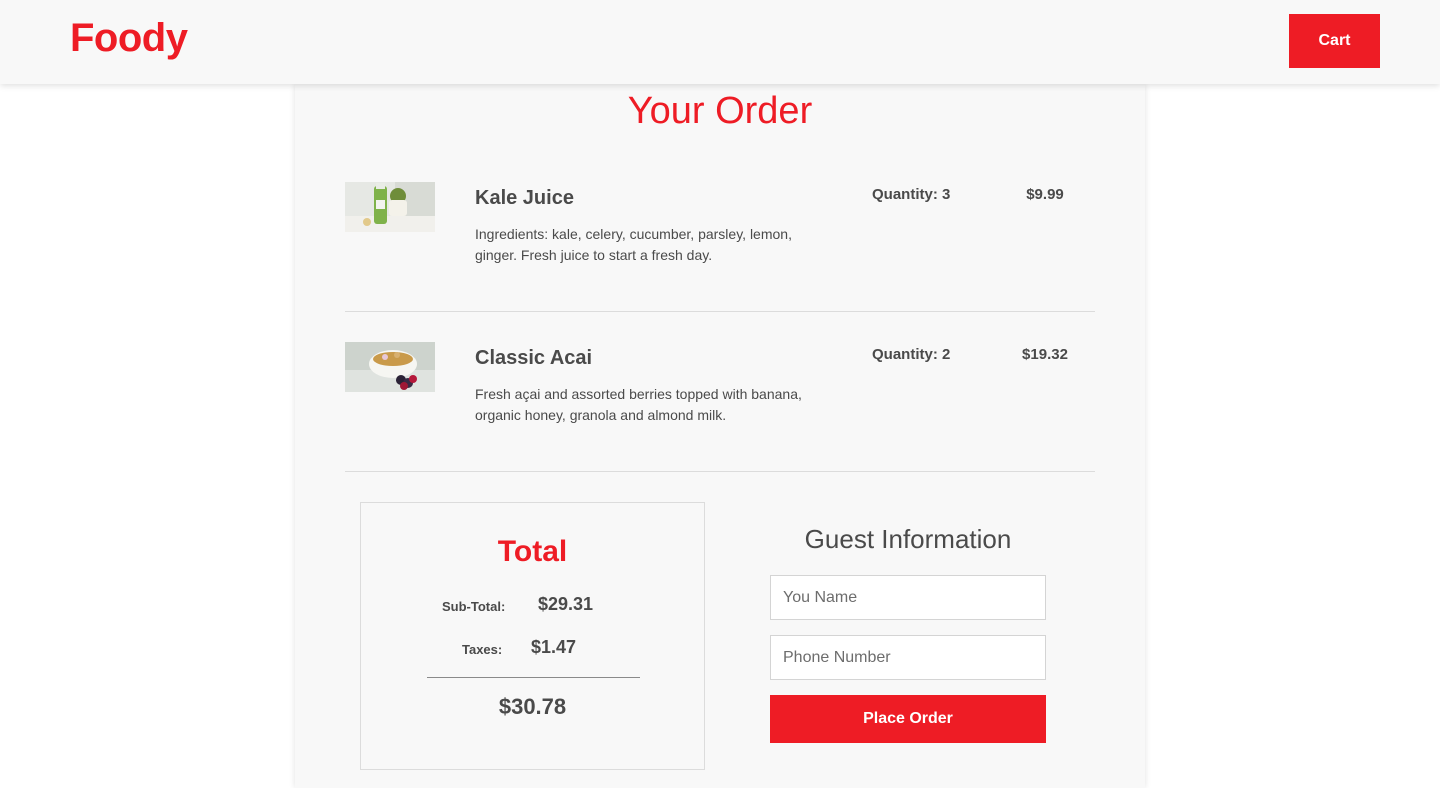 This screenshot has width=1440, height=788. Describe the element at coordinates (554, 647) in the screenshot. I see `taxes-value: $1.47` at that location.